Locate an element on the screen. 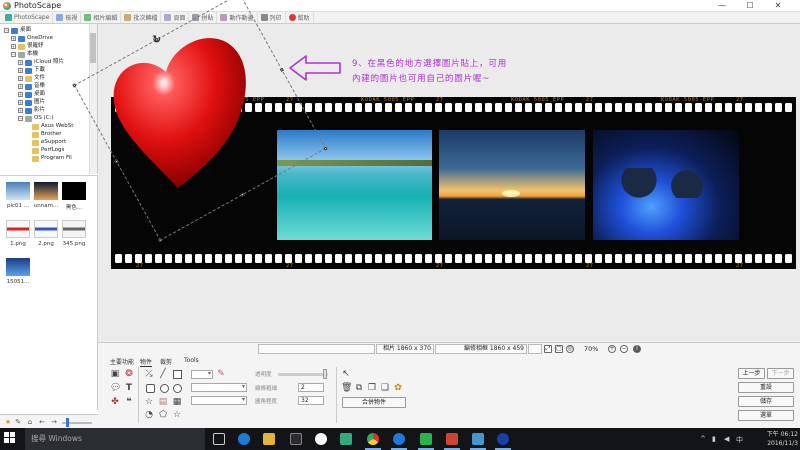 The width and height of the screenshot is (800, 450). symbol-tool-icon: ✤ is located at coordinates (115, 402).